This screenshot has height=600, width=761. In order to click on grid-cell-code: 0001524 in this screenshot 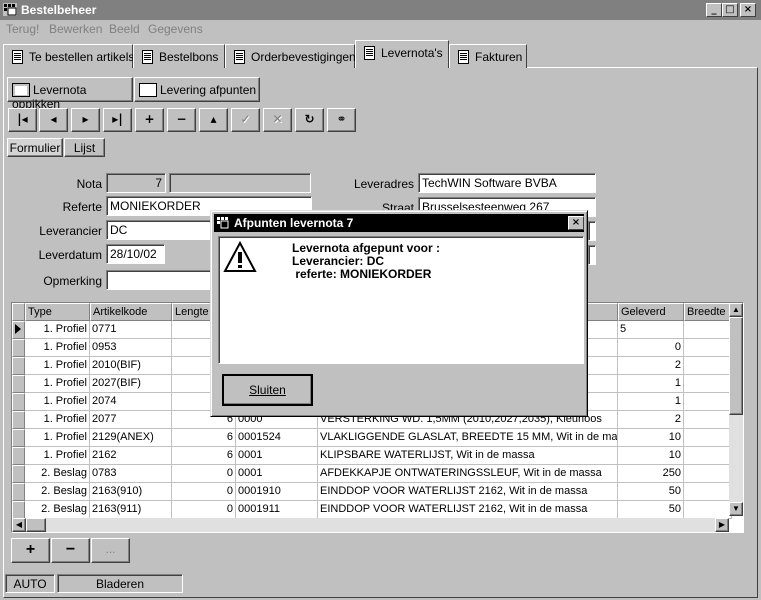, I will do `click(277, 438)`.